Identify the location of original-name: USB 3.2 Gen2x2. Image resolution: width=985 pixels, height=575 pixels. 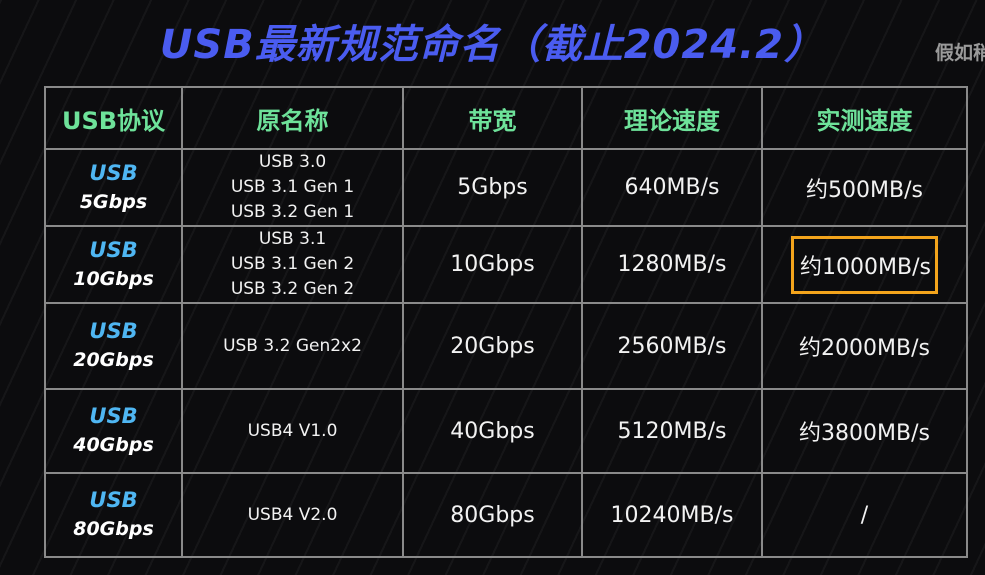
(292, 345).